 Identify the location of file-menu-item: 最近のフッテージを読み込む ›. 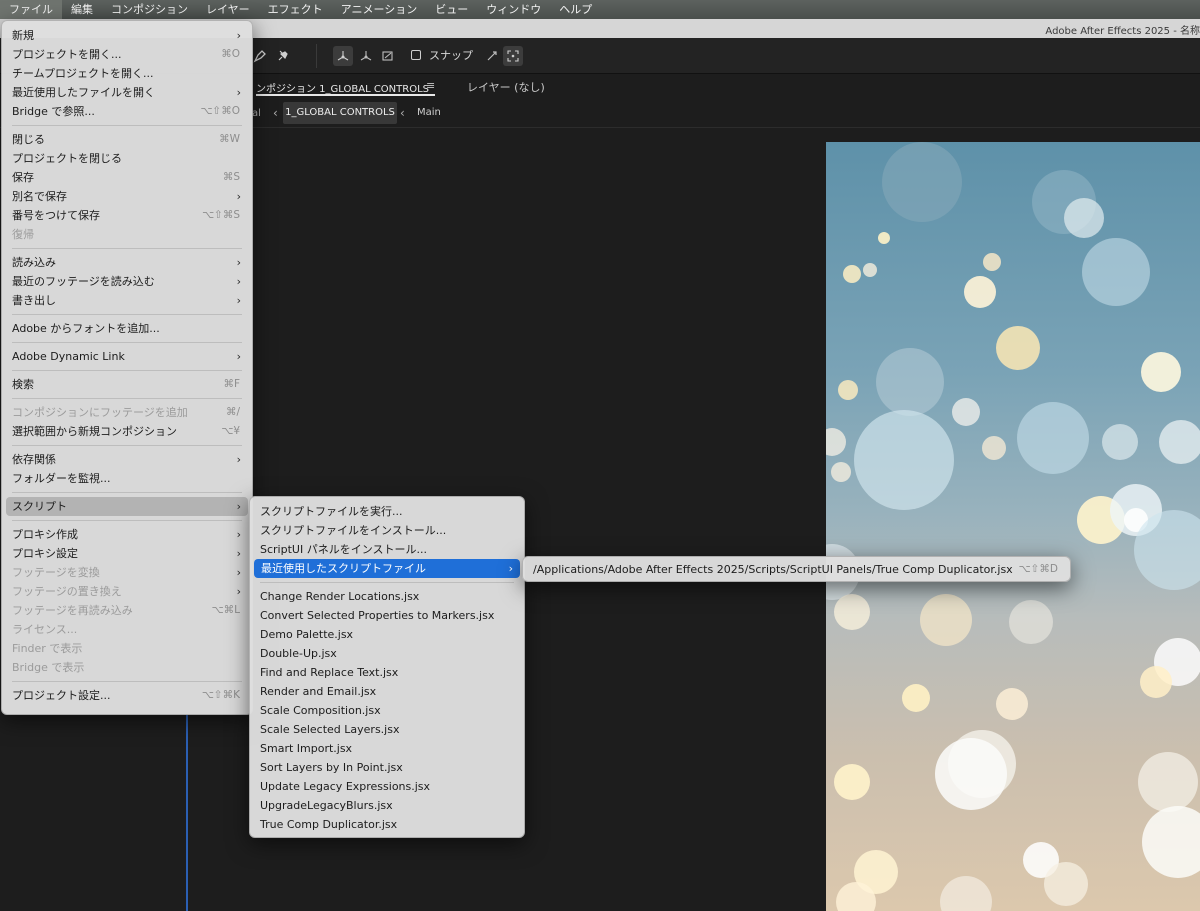
(127, 281).